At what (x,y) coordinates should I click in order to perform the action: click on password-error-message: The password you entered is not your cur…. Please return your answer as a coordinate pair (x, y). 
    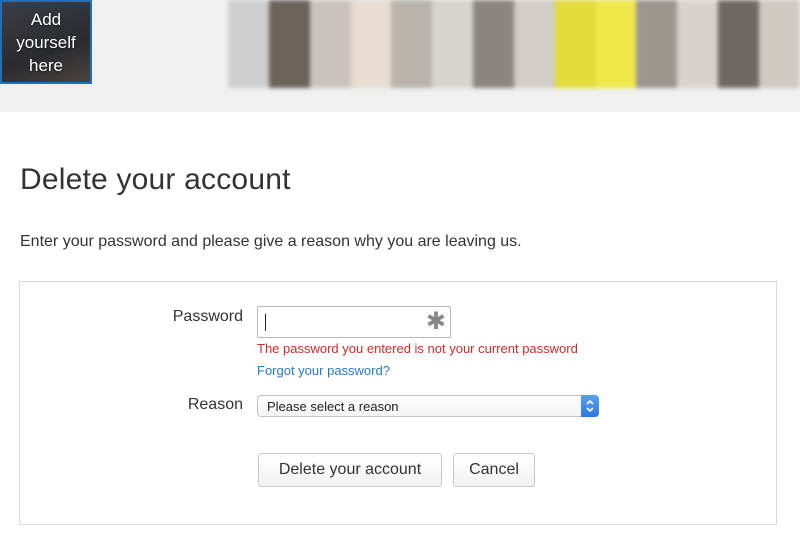
    Looking at the image, I should click on (417, 348).